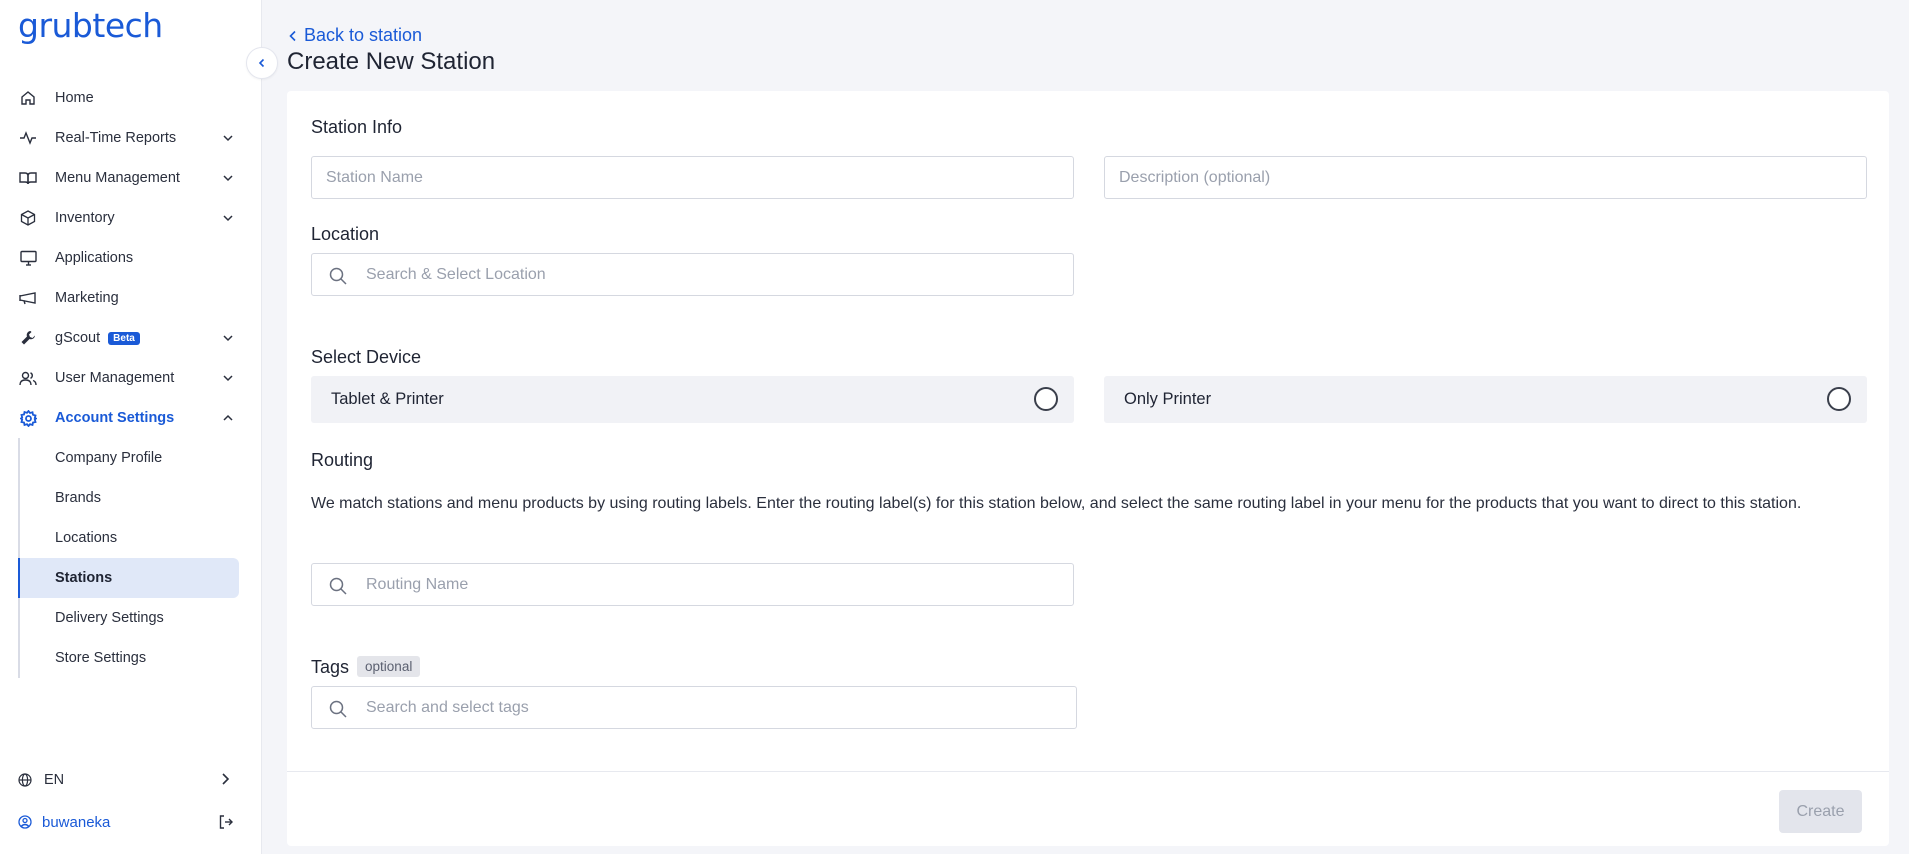 The width and height of the screenshot is (1909, 854). What do you see at coordinates (357, 127) in the screenshot?
I see `station-info-title: Station Info` at bounding box center [357, 127].